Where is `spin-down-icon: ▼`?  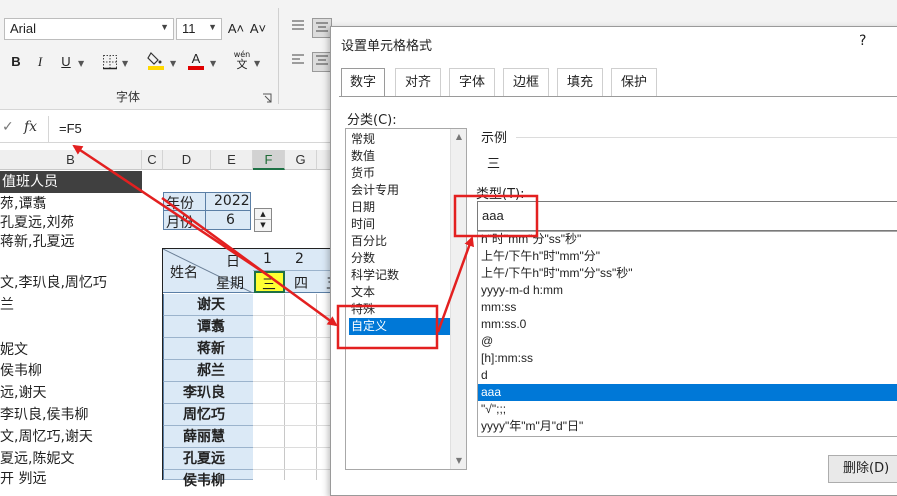 spin-down-icon: ▼ is located at coordinates (263, 225).